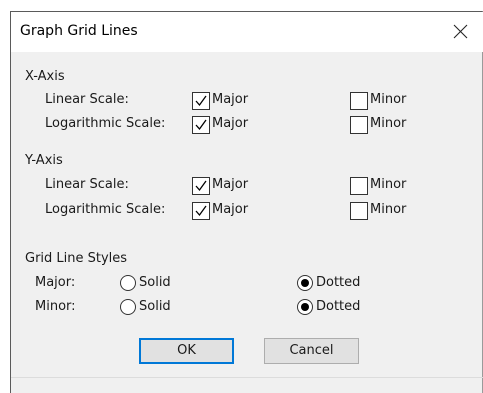 The image size is (483, 393). I want to click on y-log-major-checkbox, so click(201, 211).